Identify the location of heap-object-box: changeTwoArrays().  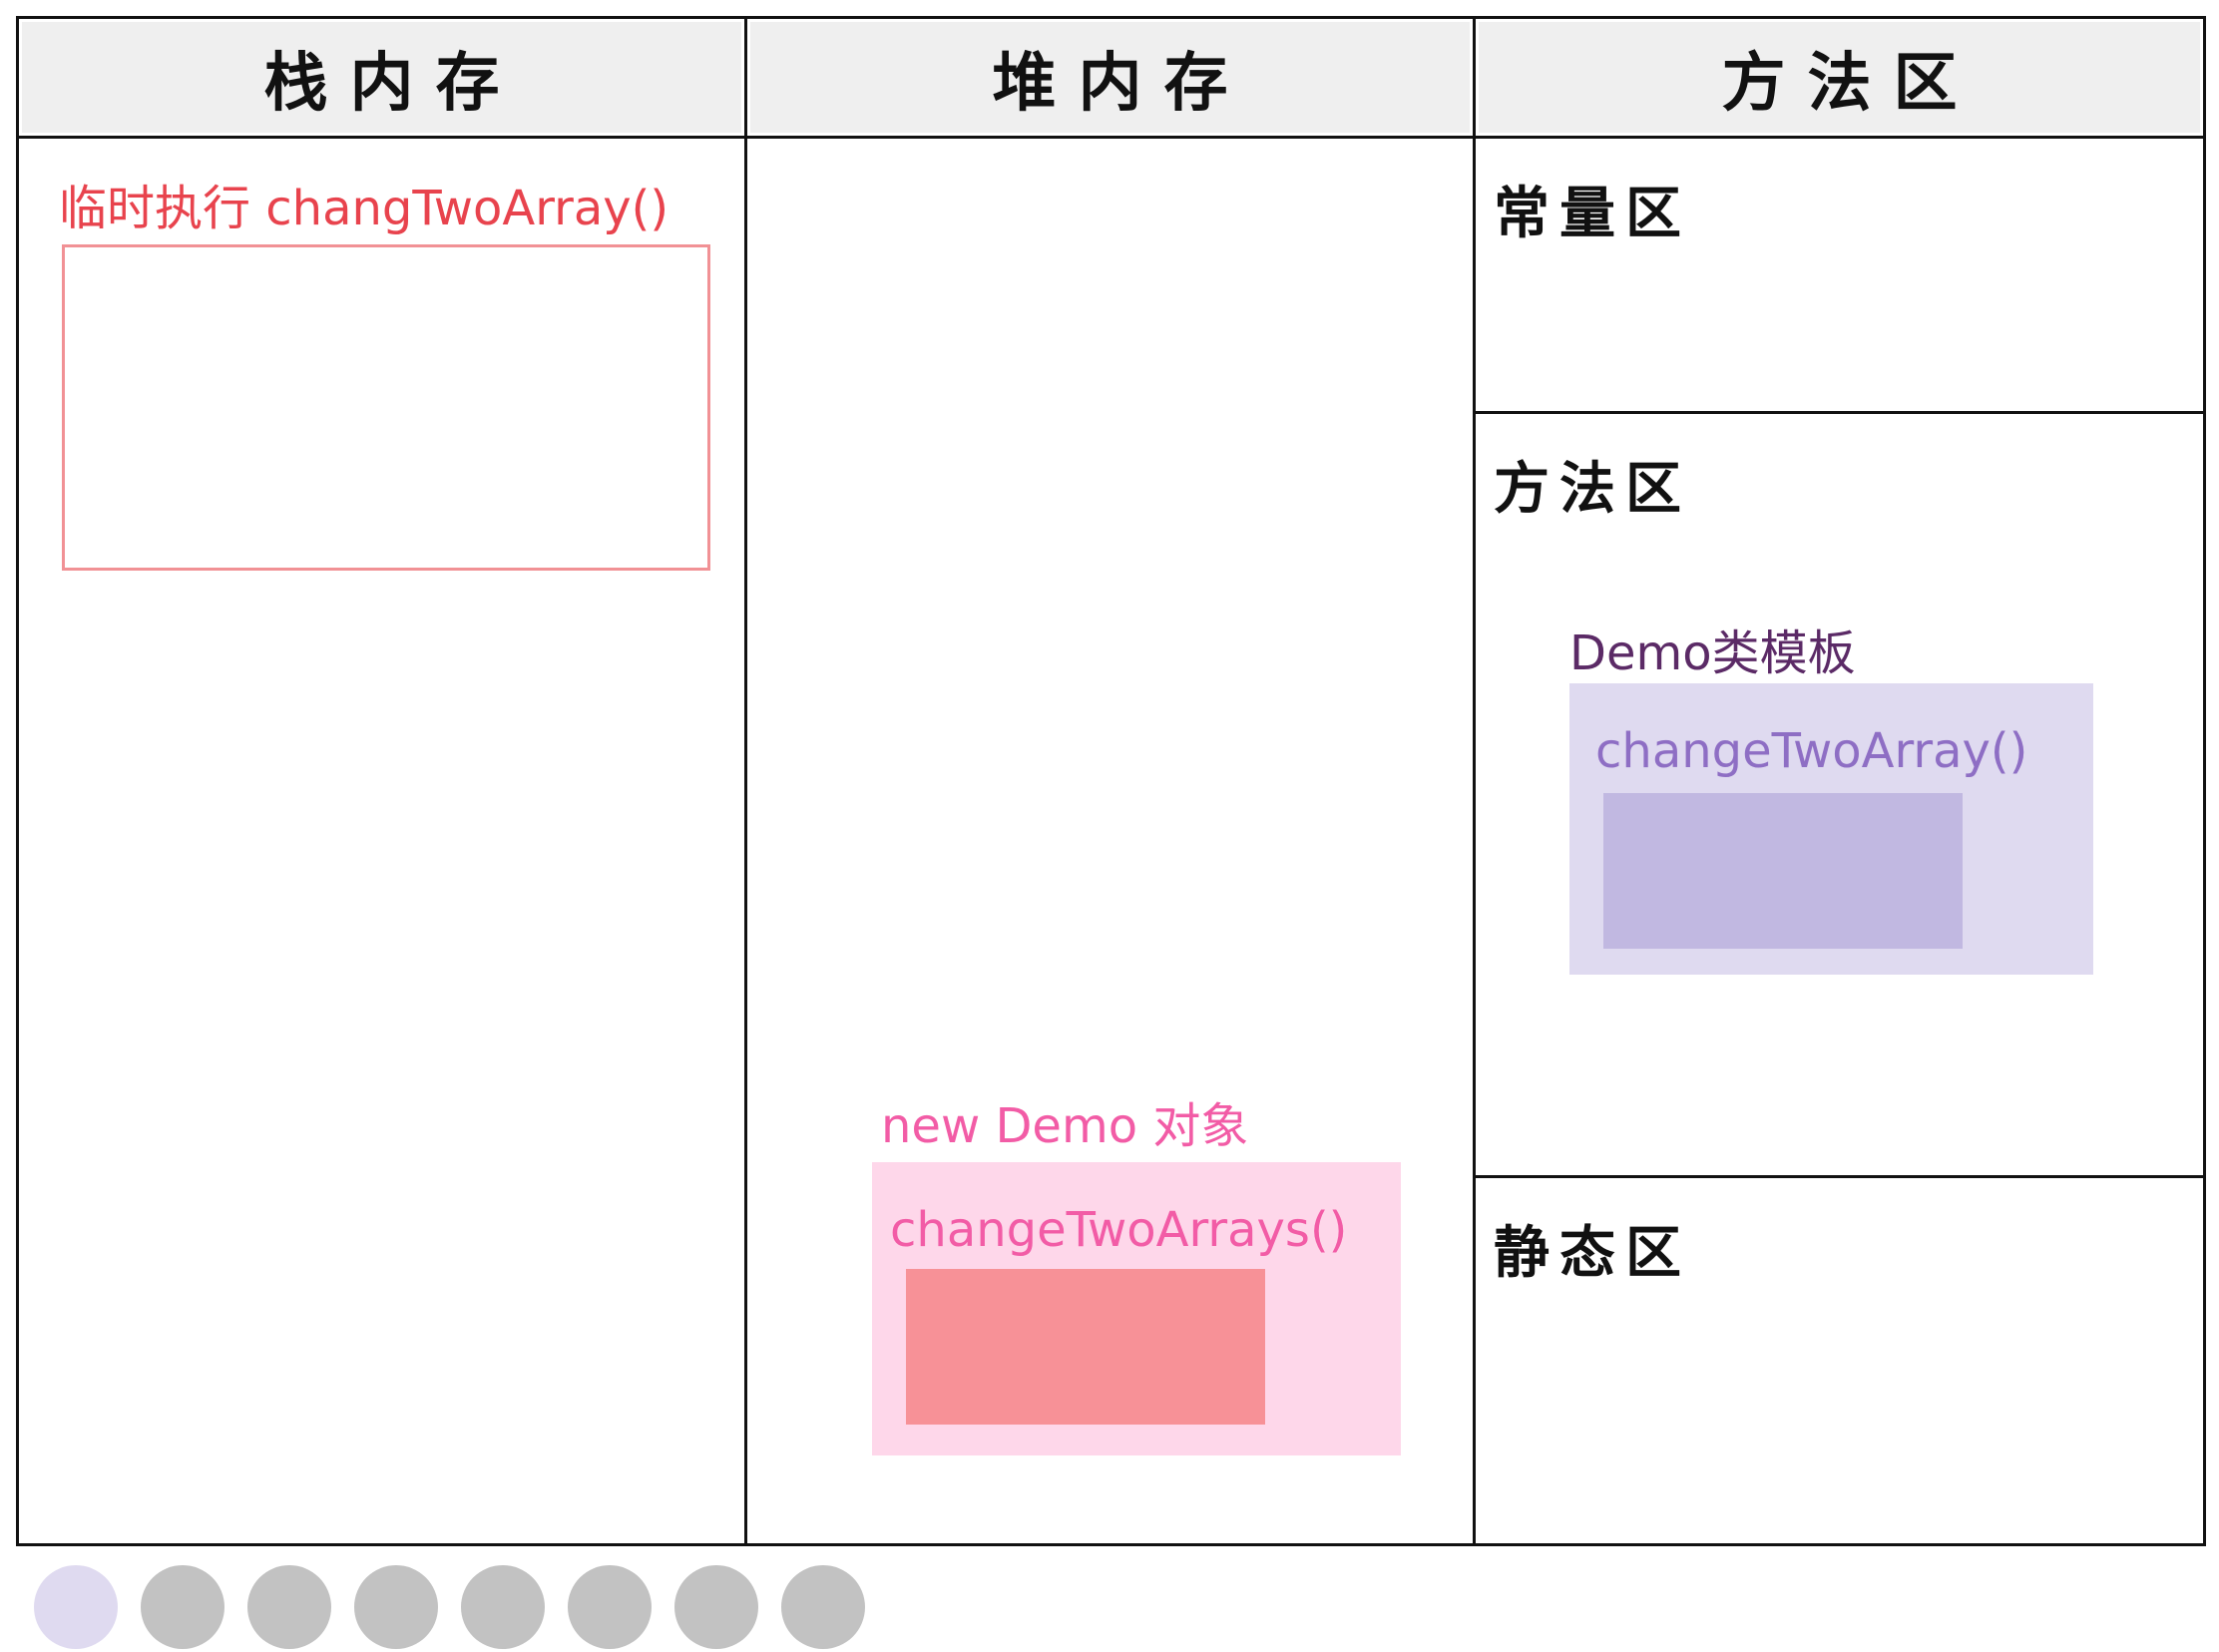
(1136, 1308).